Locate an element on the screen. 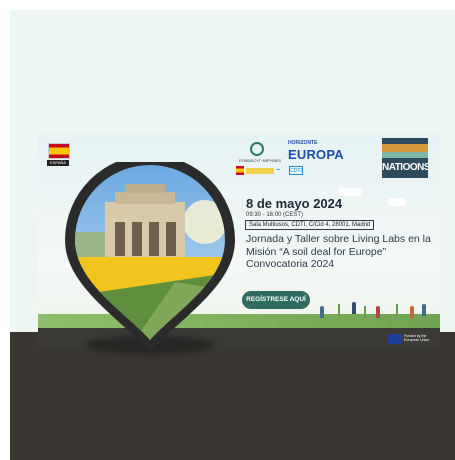 The height and width of the screenshot is (460, 455). spain-gov-flag-icon is located at coordinates (240, 170).